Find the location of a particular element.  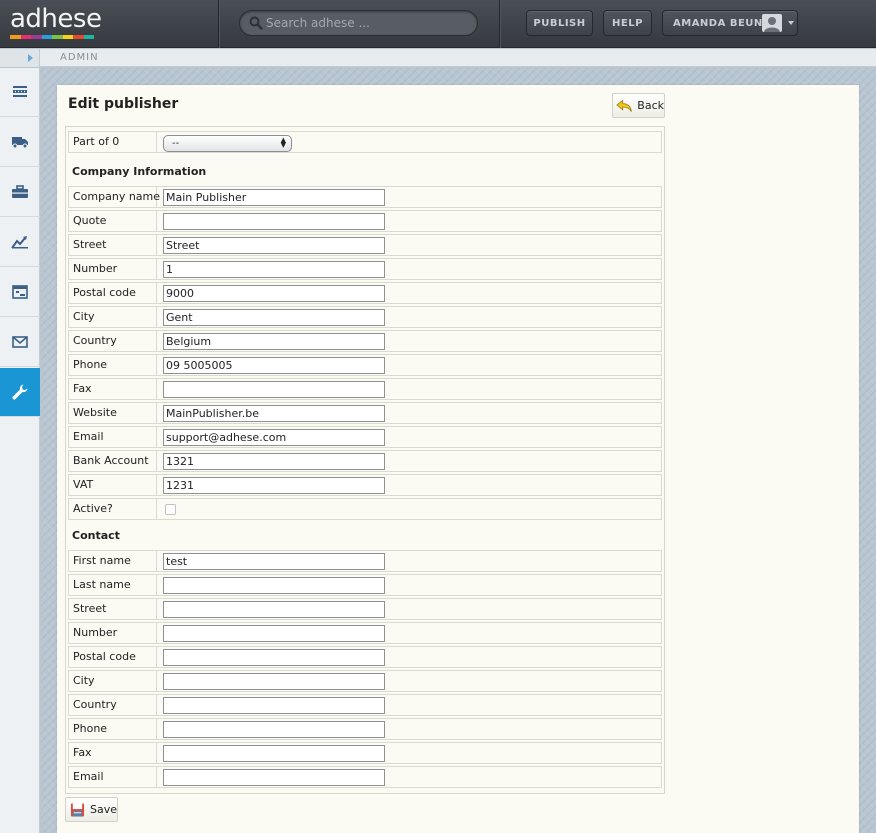

contact-country-label: Country is located at coordinates (113, 705).